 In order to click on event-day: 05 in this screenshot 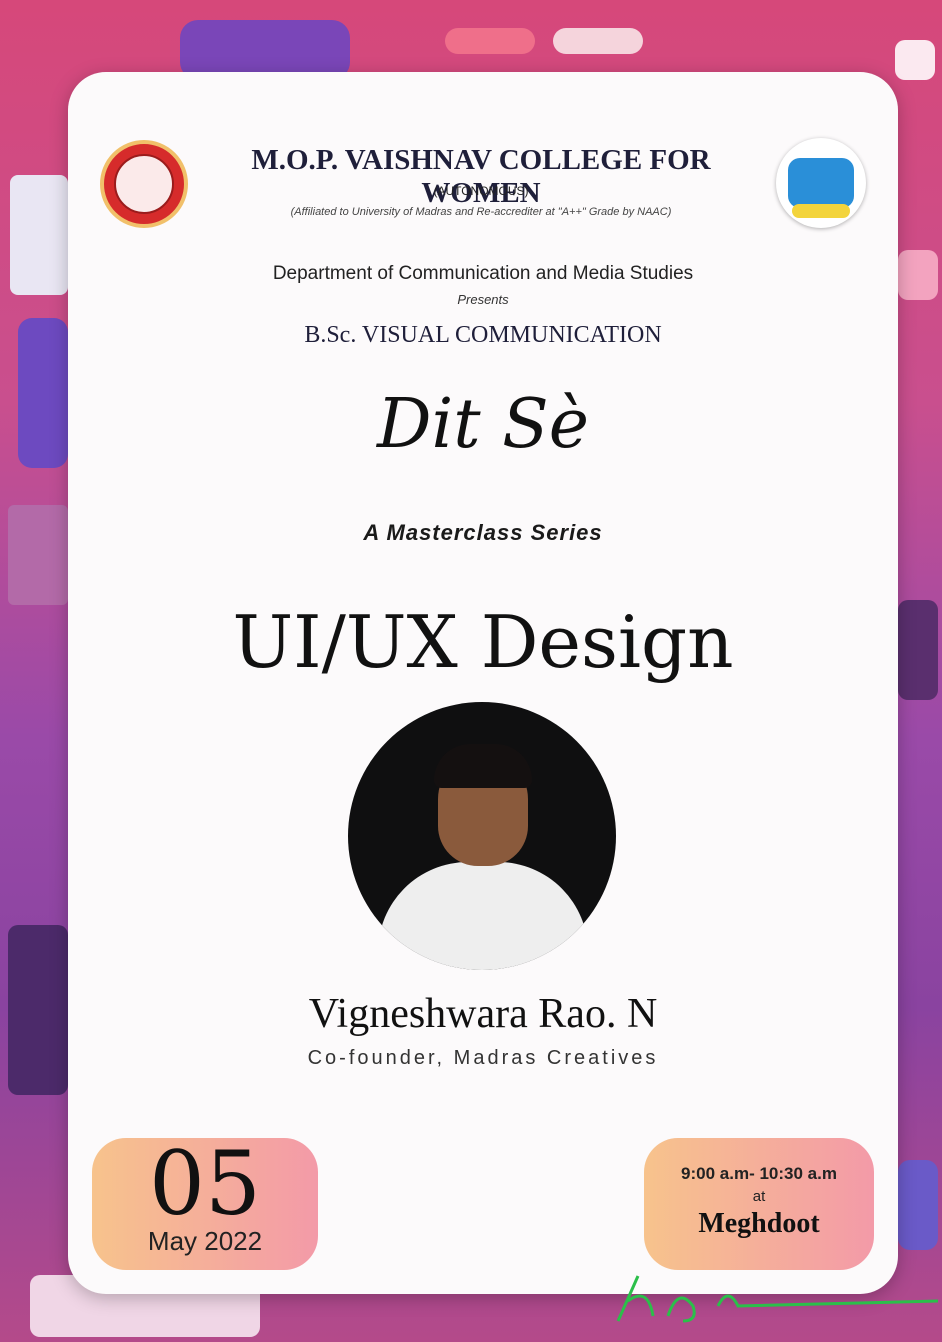, I will do `click(205, 1183)`.